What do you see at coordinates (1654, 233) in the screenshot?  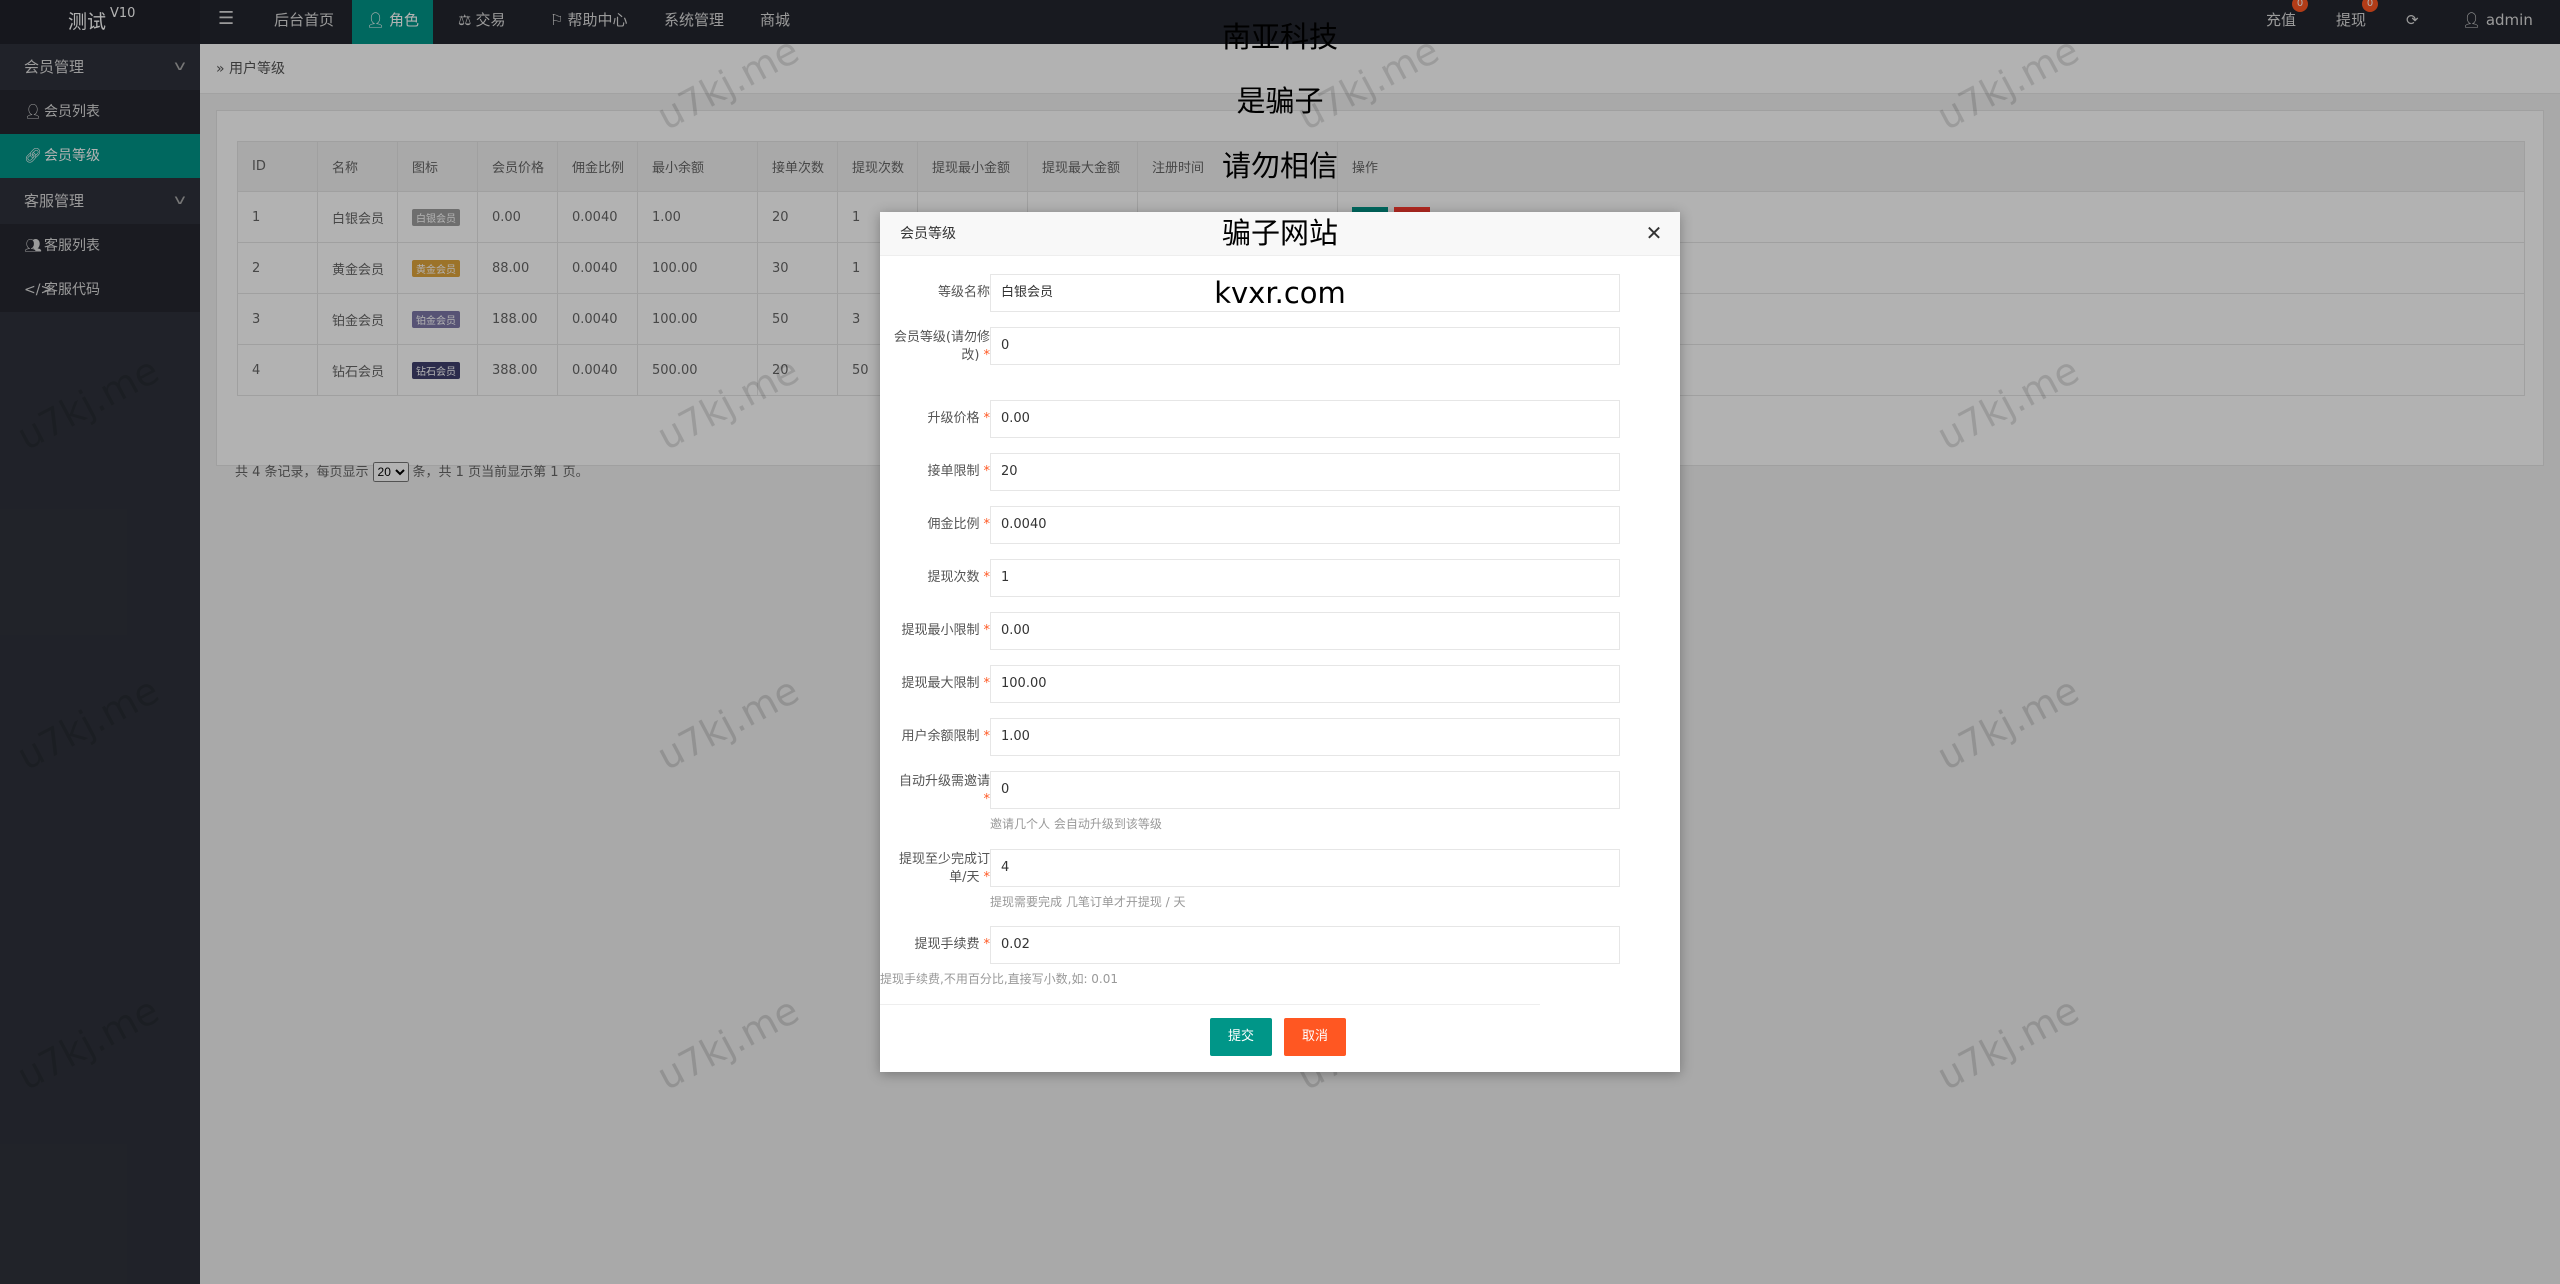 I see `close-icon: ✕` at bounding box center [1654, 233].